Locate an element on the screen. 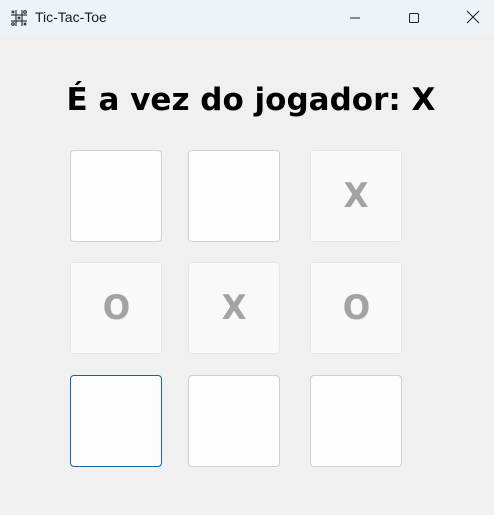 The width and height of the screenshot is (494, 515). close-button is located at coordinates (472, 18).